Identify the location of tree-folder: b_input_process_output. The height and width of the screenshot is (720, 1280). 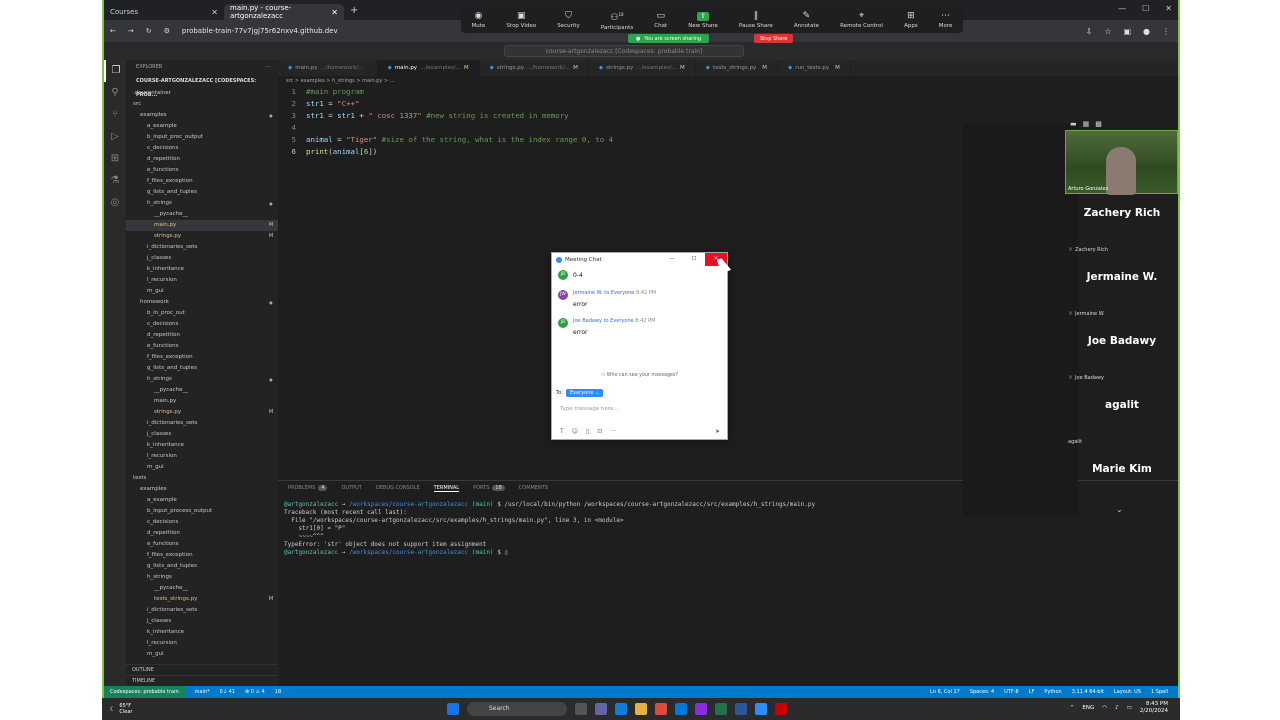
(202, 511).